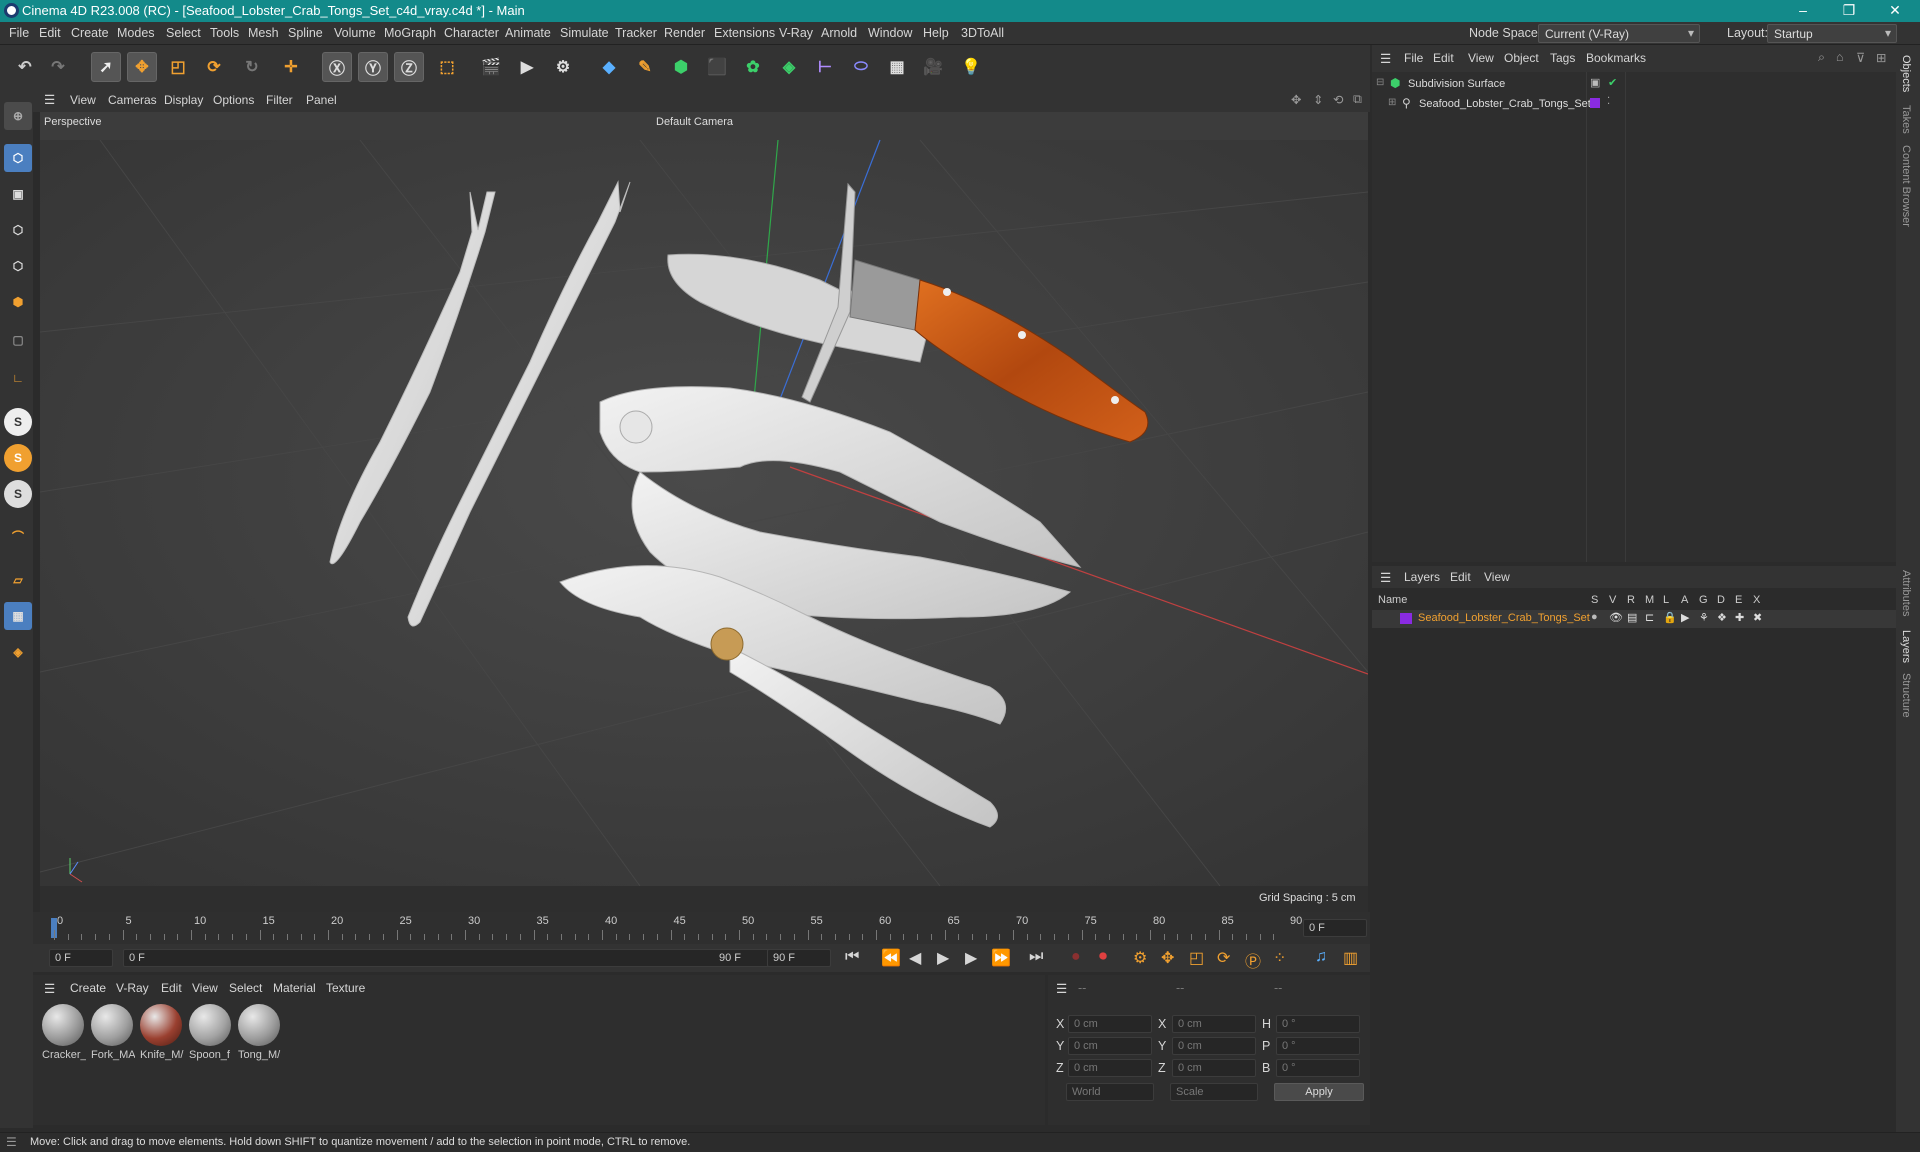 The width and height of the screenshot is (1920, 1152). I want to click on end-frame-field: 90 F, so click(799, 958).